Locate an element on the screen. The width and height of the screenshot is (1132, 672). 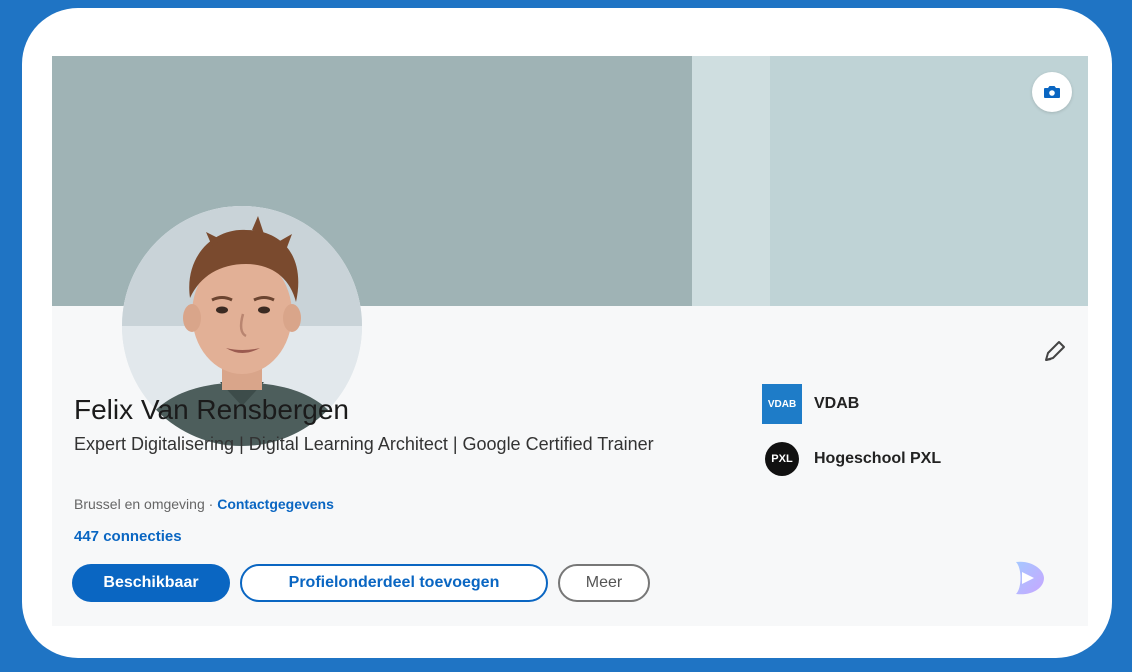
contact-info-link: Contactgegevens is located at coordinates (275, 504).